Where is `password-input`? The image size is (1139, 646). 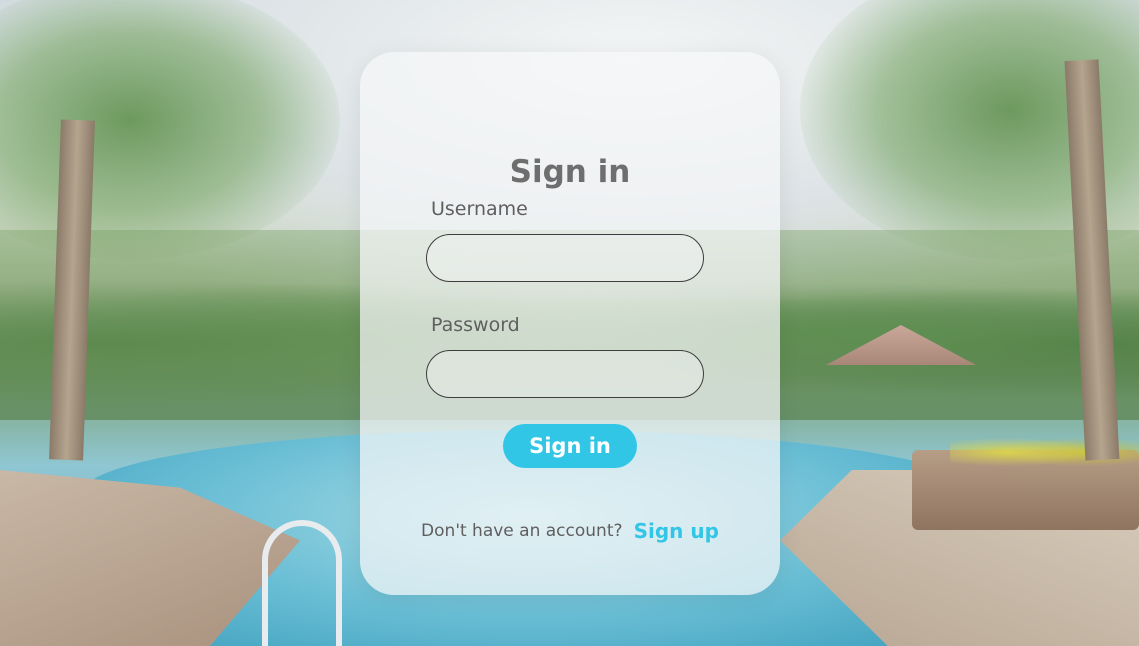
password-input is located at coordinates (565, 374).